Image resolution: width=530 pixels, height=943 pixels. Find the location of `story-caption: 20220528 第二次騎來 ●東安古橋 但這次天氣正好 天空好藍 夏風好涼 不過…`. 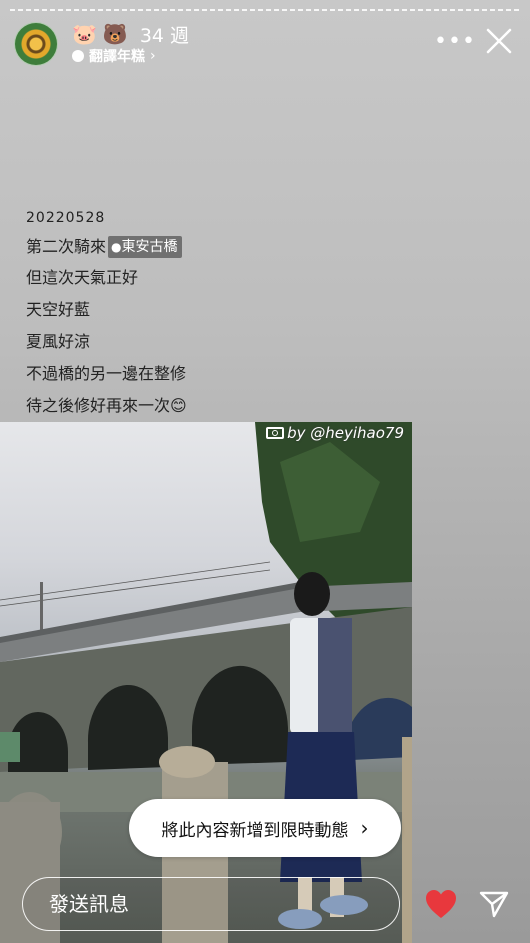

story-caption: 20220528 第二次騎來 ●東安古橋 但這次天氣正好 天空好藍 夏風好涼 不過… is located at coordinates (106, 318).